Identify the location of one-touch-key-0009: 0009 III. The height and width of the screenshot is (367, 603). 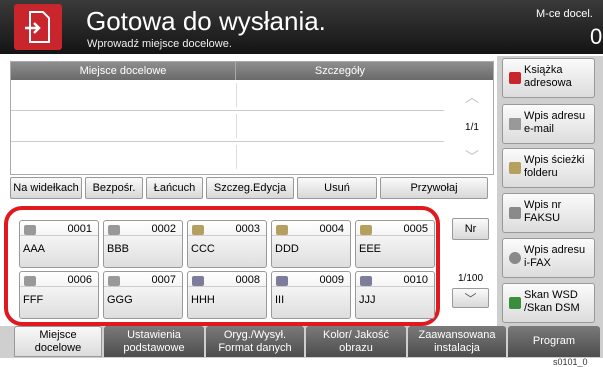
(311, 295).